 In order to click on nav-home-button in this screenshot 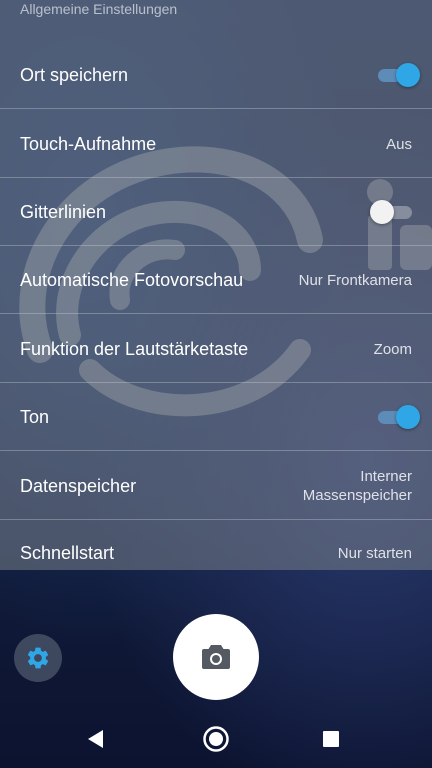, I will do `click(216, 739)`.